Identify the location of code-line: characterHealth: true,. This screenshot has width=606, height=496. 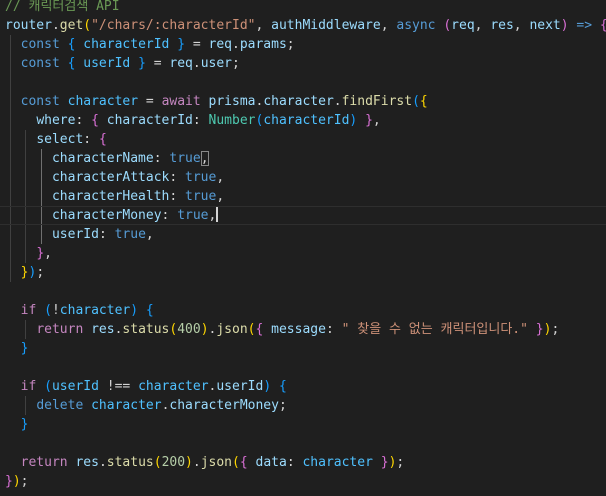
(114, 196).